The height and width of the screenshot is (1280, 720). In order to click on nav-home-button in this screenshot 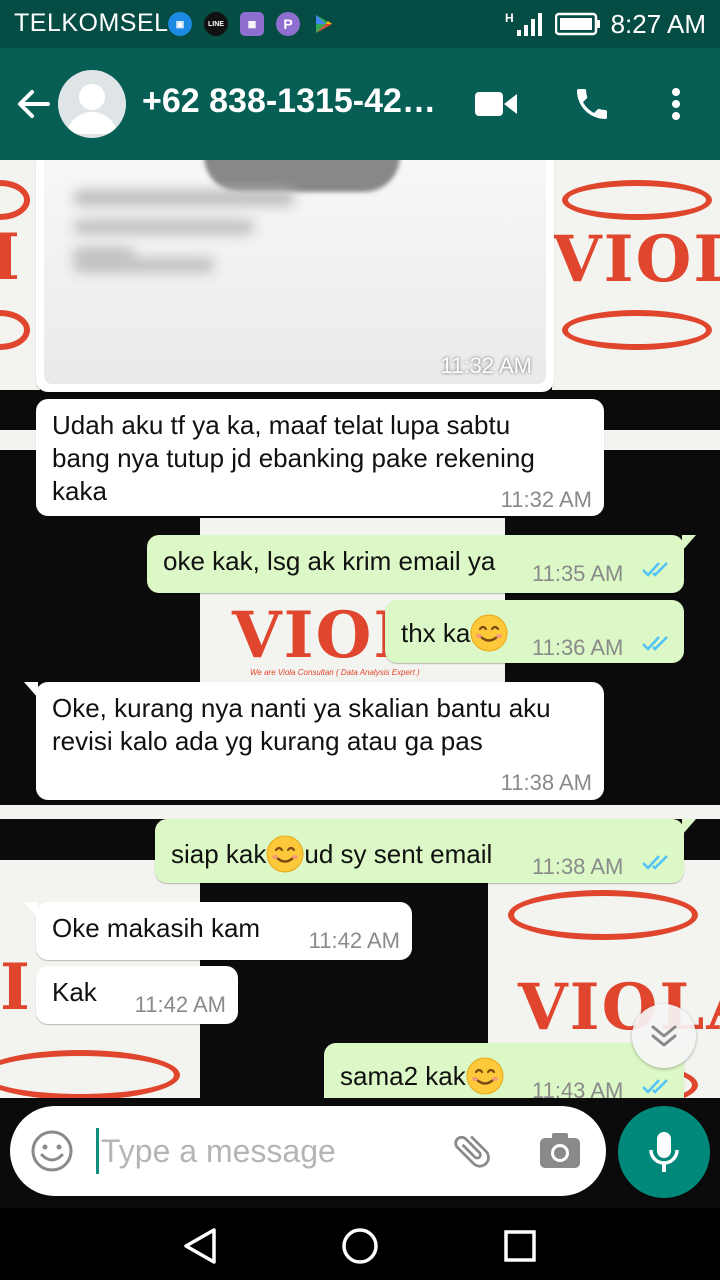, I will do `click(360, 1246)`.